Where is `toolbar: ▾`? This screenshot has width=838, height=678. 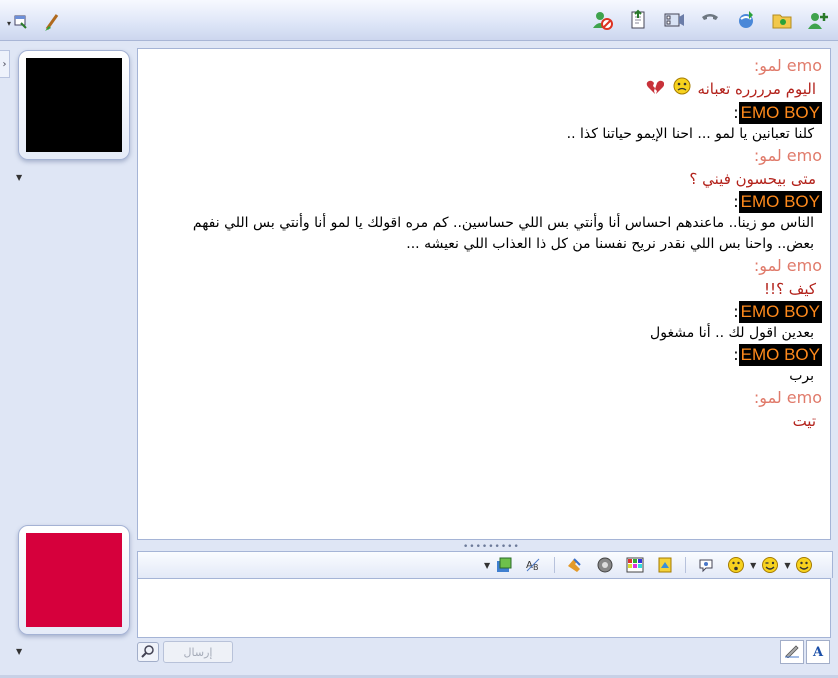 toolbar: ▾ is located at coordinates (419, 20).